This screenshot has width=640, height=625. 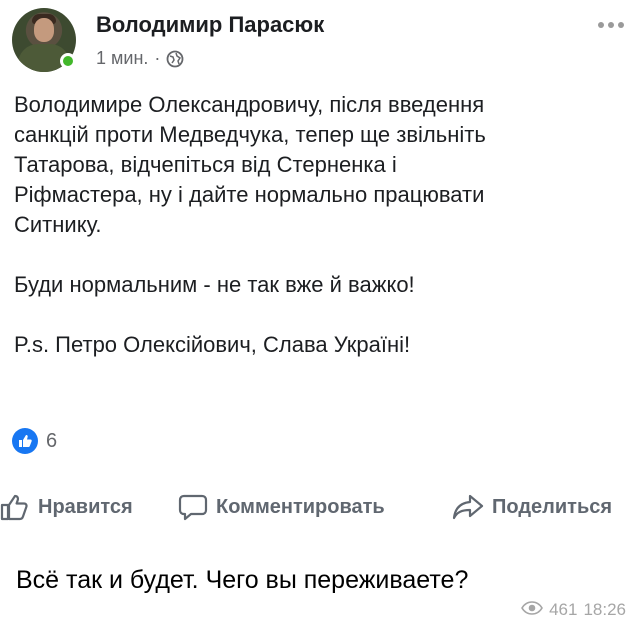 I want to click on author-name: Володимир Парасюк, so click(x=210, y=25).